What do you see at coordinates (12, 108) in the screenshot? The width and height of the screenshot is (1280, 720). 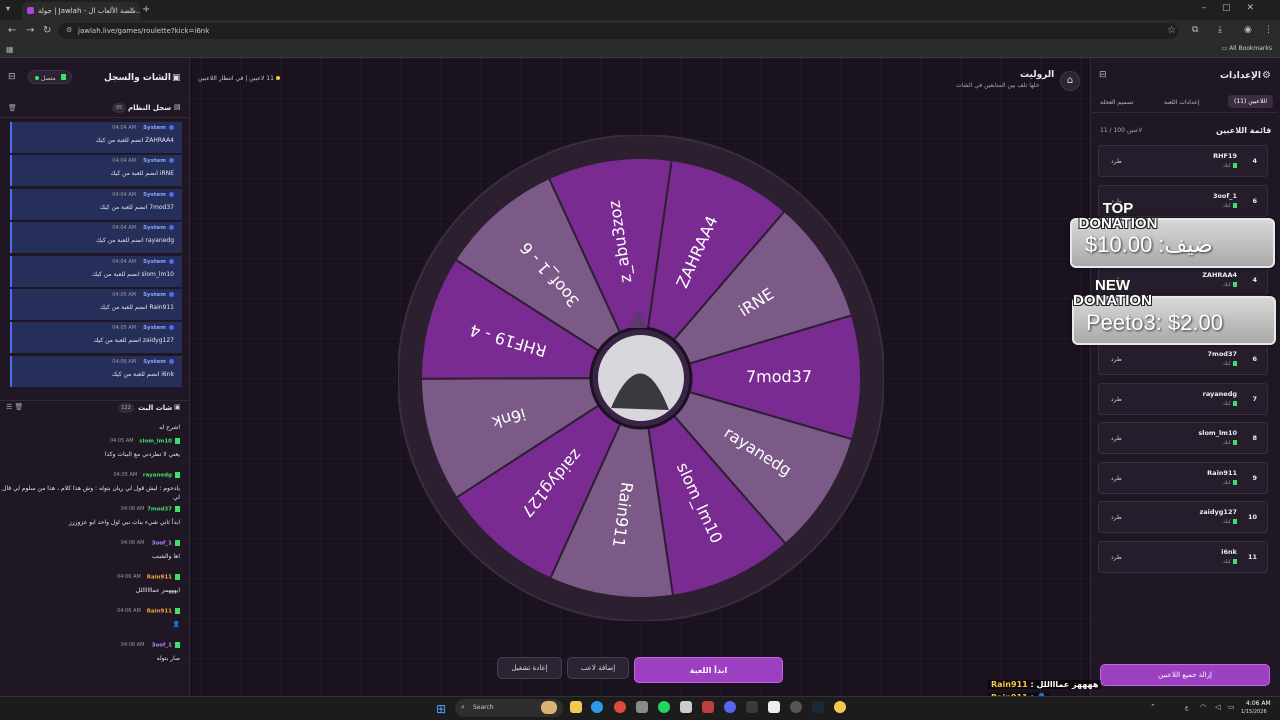 I see `clear-log-trash-icon: 🗑` at bounding box center [12, 108].